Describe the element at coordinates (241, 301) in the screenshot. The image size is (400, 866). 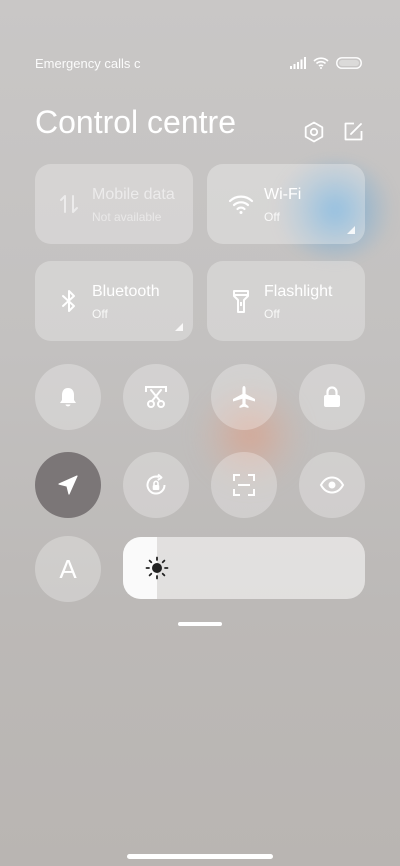
I see `flashlight-icon` at that location.